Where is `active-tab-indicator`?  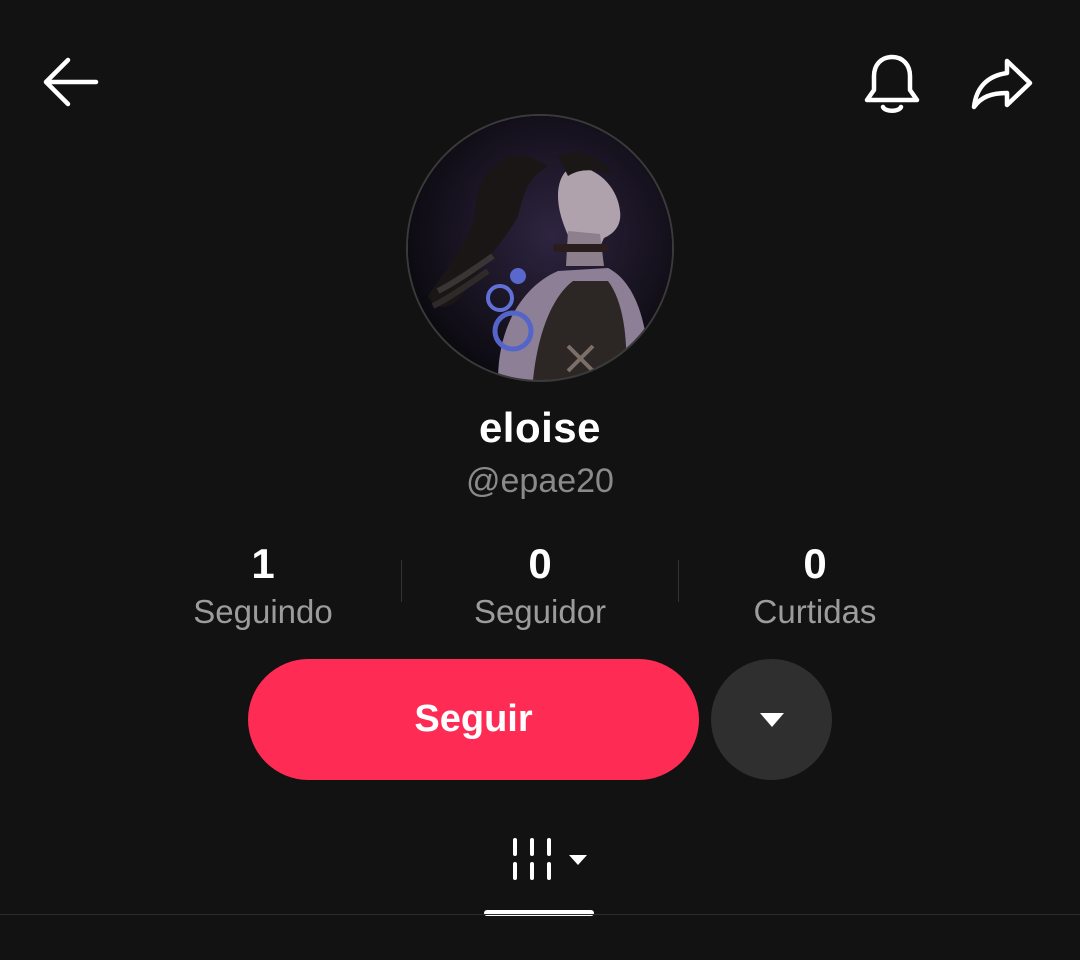 active-tab-indicator is located at coordinates (539, 913).